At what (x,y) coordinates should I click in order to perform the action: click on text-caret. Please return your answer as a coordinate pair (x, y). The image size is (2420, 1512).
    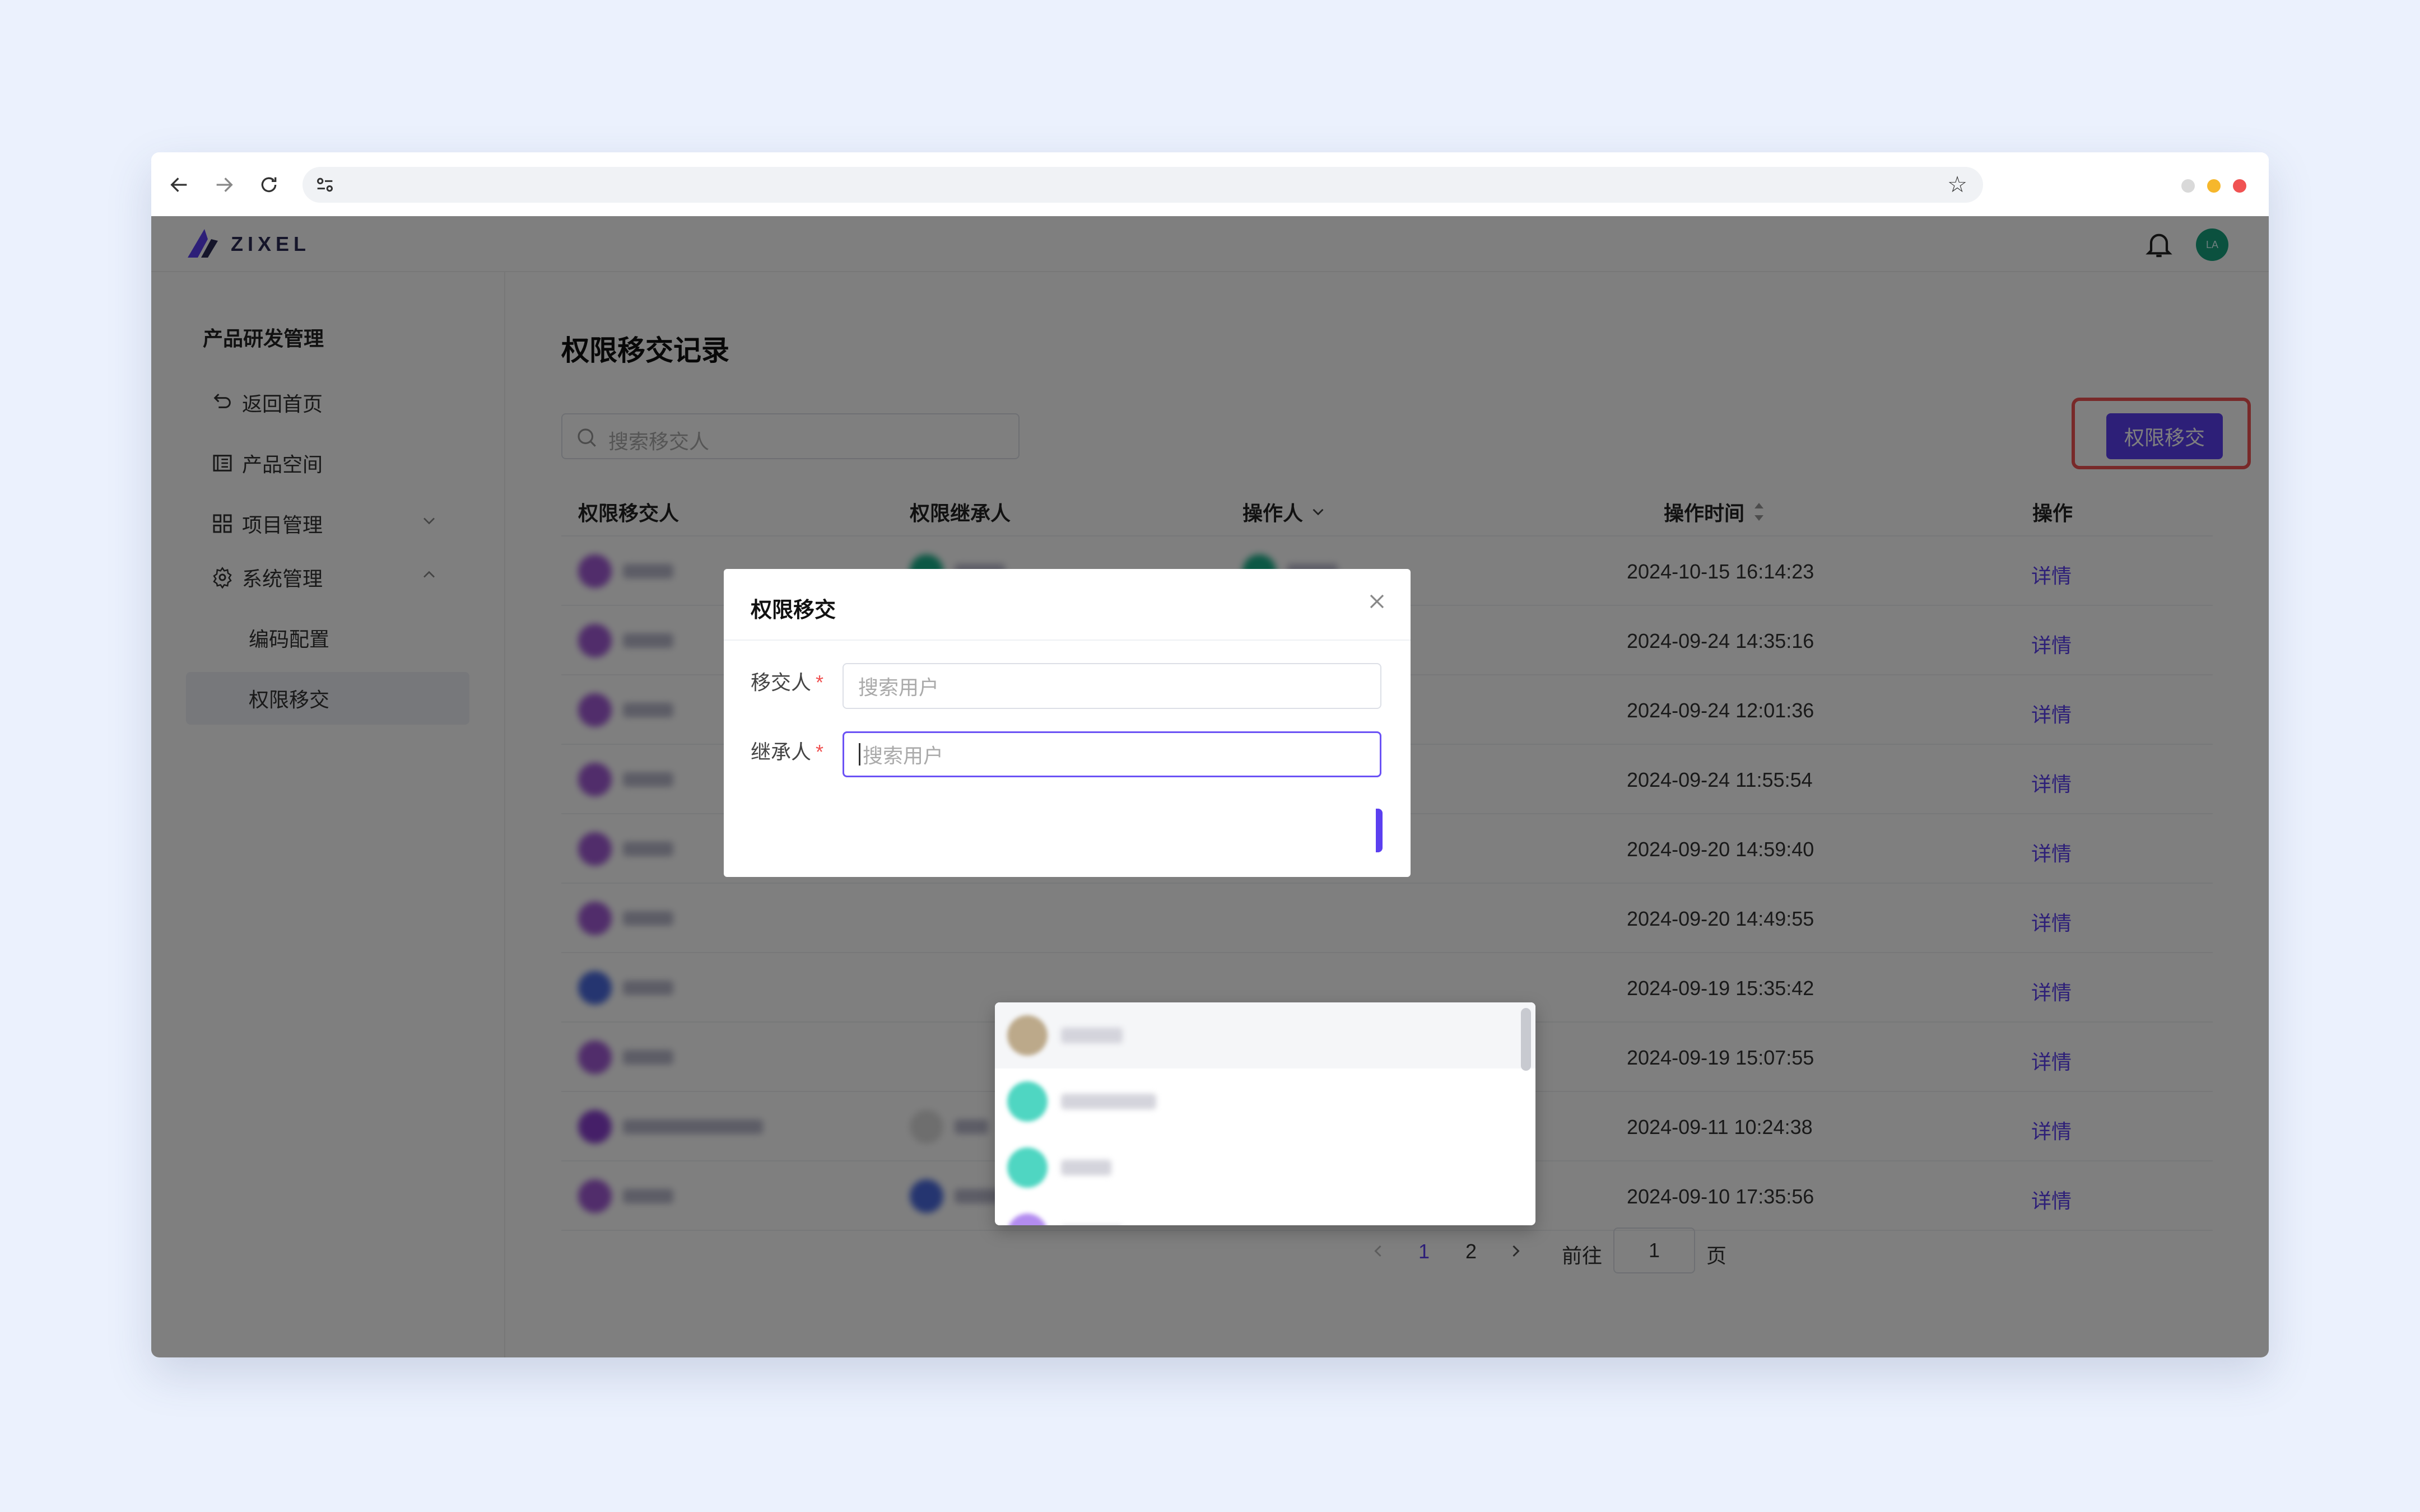
    Looking at the image, I should click on (860, 755).